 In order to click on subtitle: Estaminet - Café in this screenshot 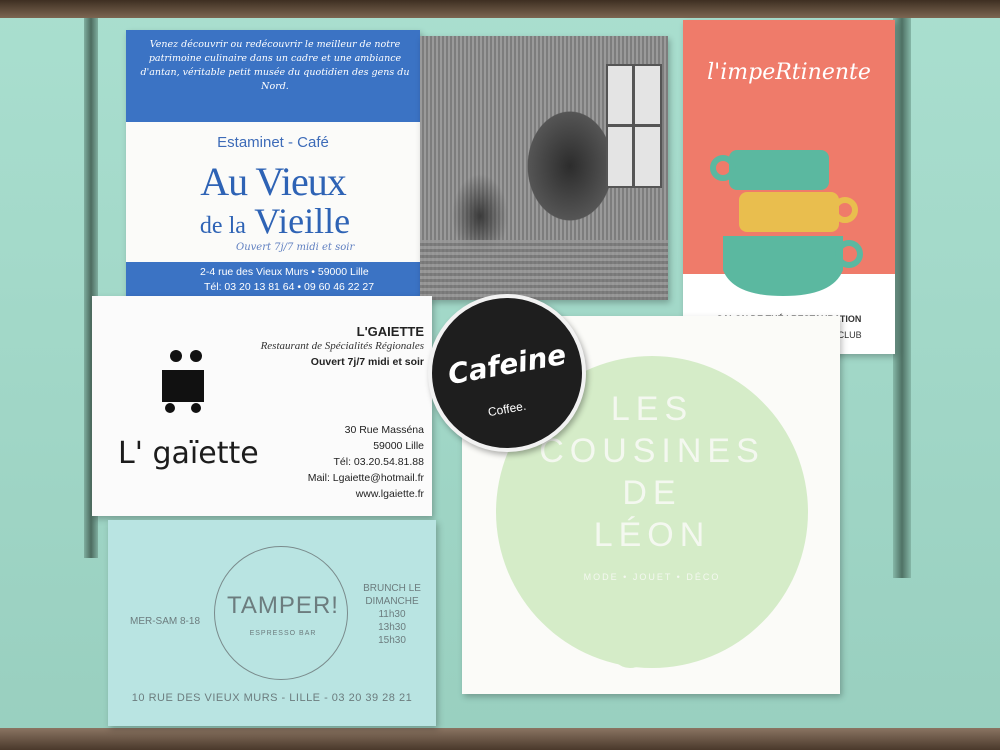, I will do `click(273, 142)`.